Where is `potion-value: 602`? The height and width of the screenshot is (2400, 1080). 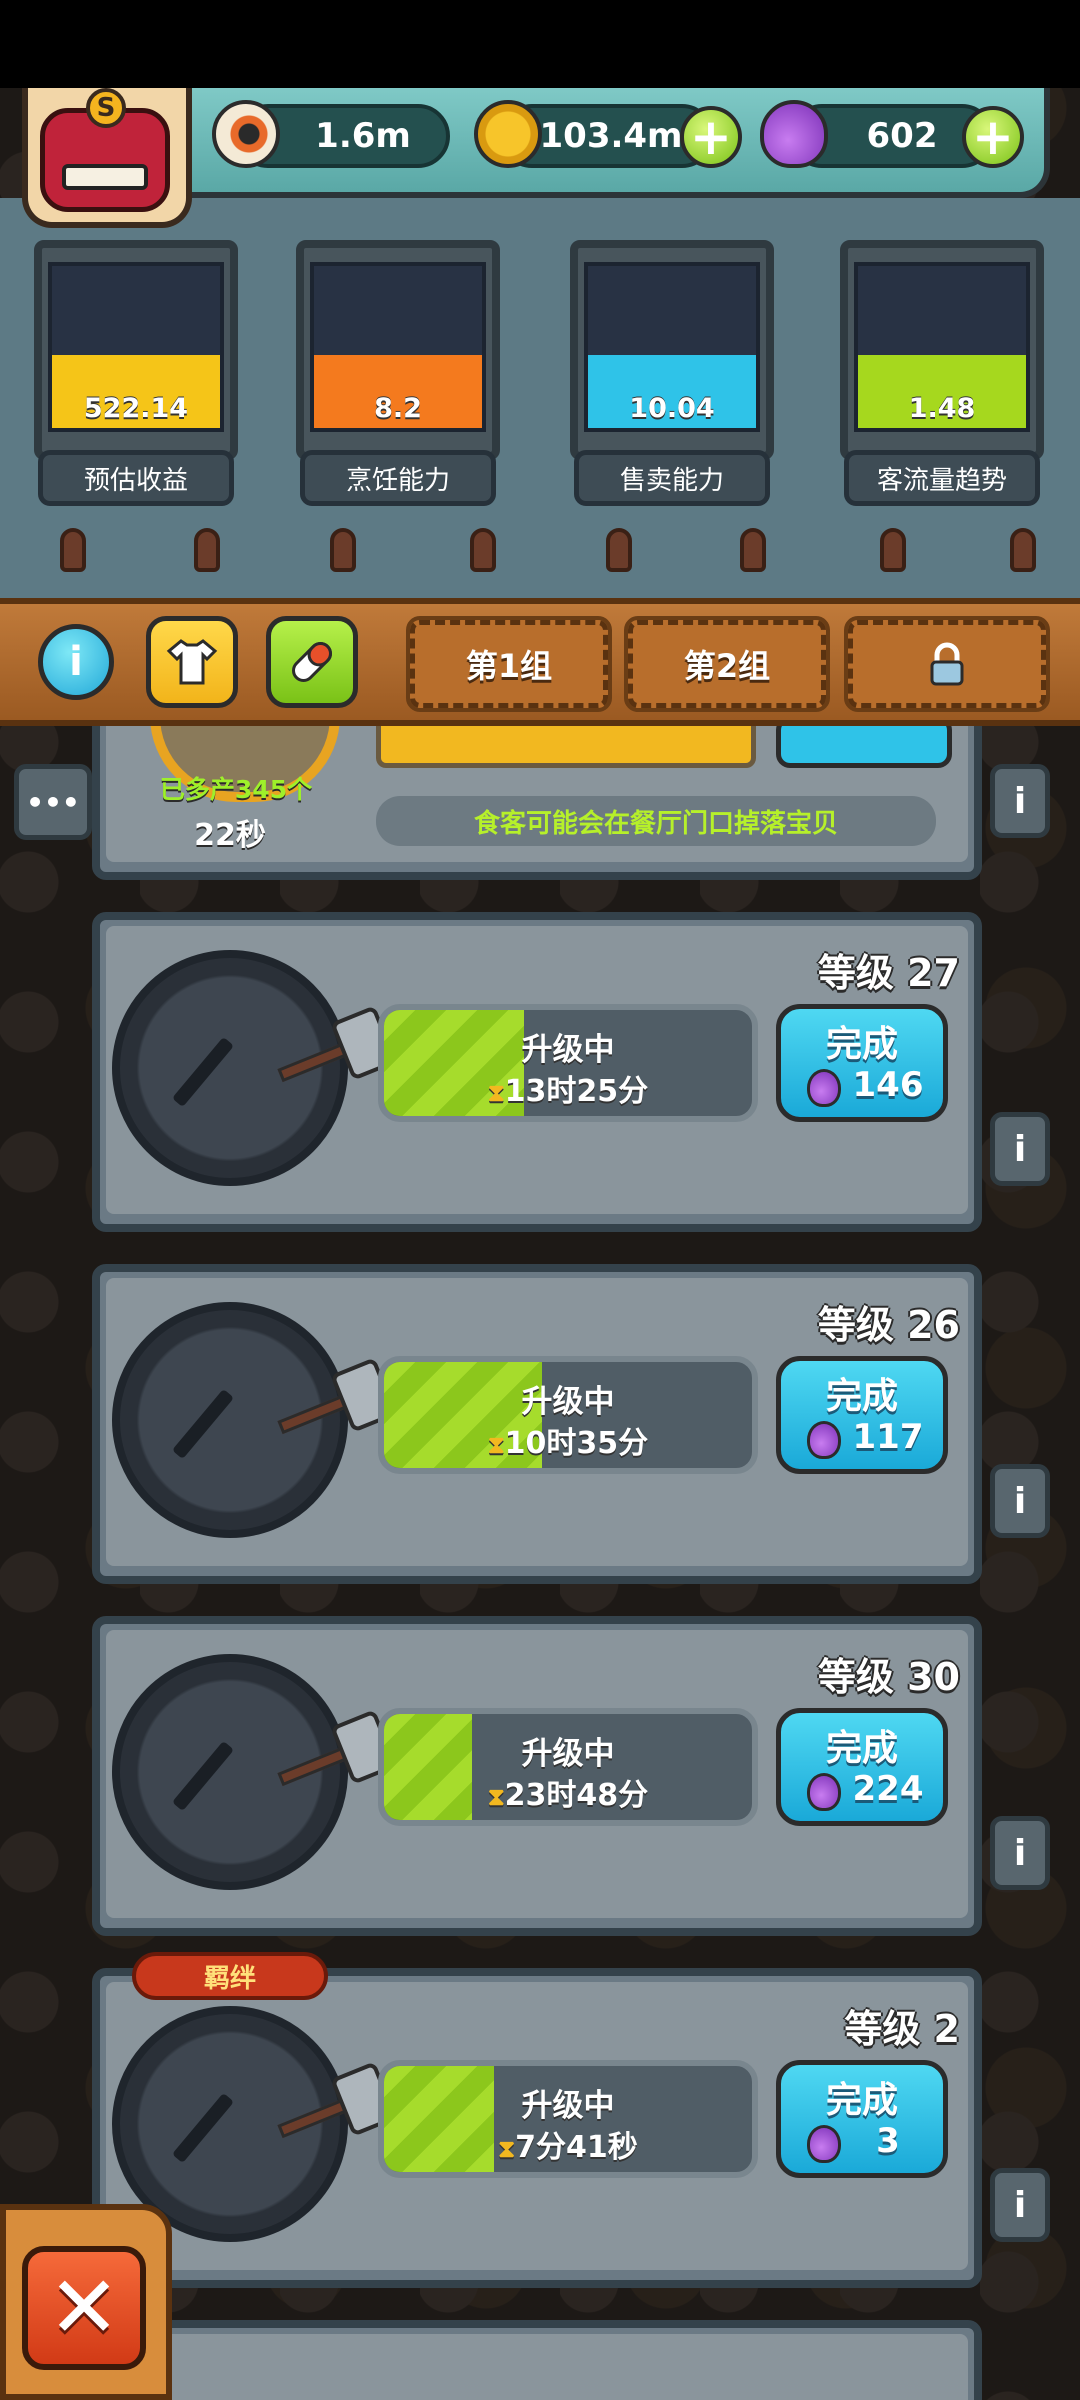 potion-value: 602 is located at coordinates (902, 136).